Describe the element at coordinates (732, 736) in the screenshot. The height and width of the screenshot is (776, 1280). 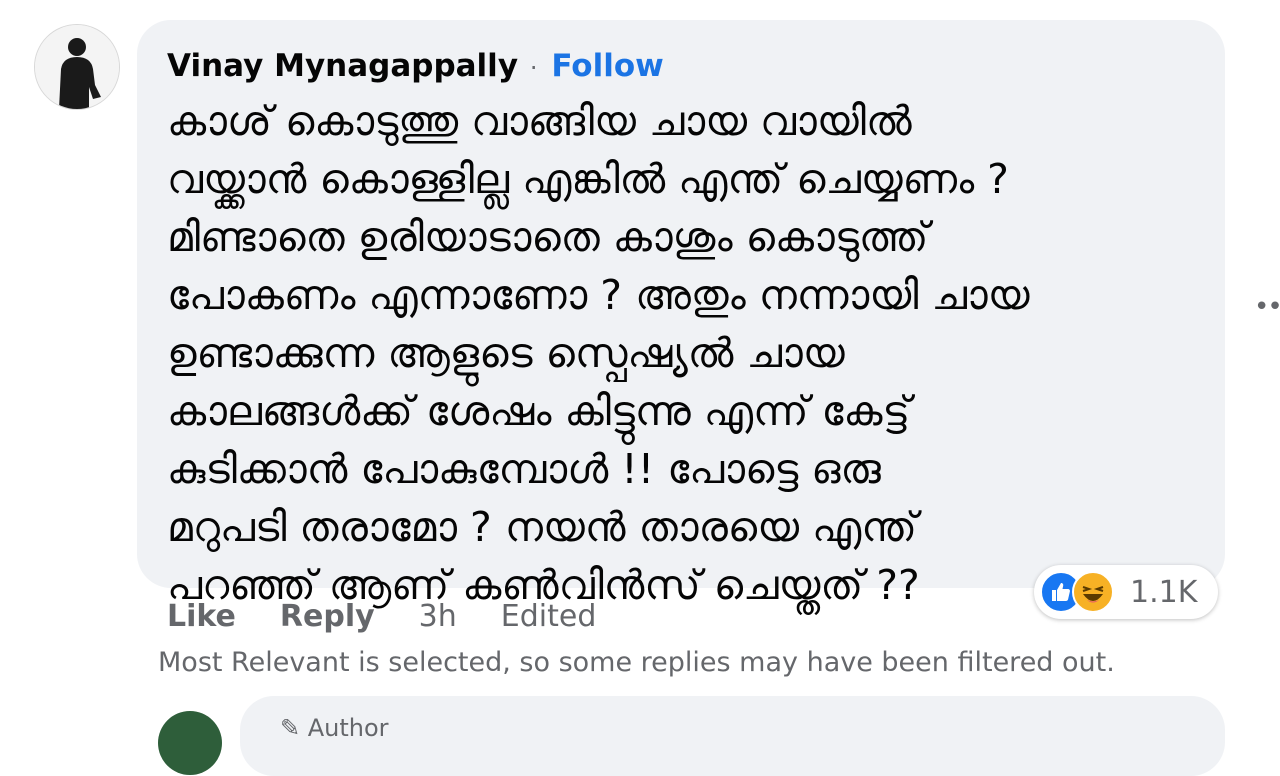
I see `reply-bubble: ✎ Author` at that location.